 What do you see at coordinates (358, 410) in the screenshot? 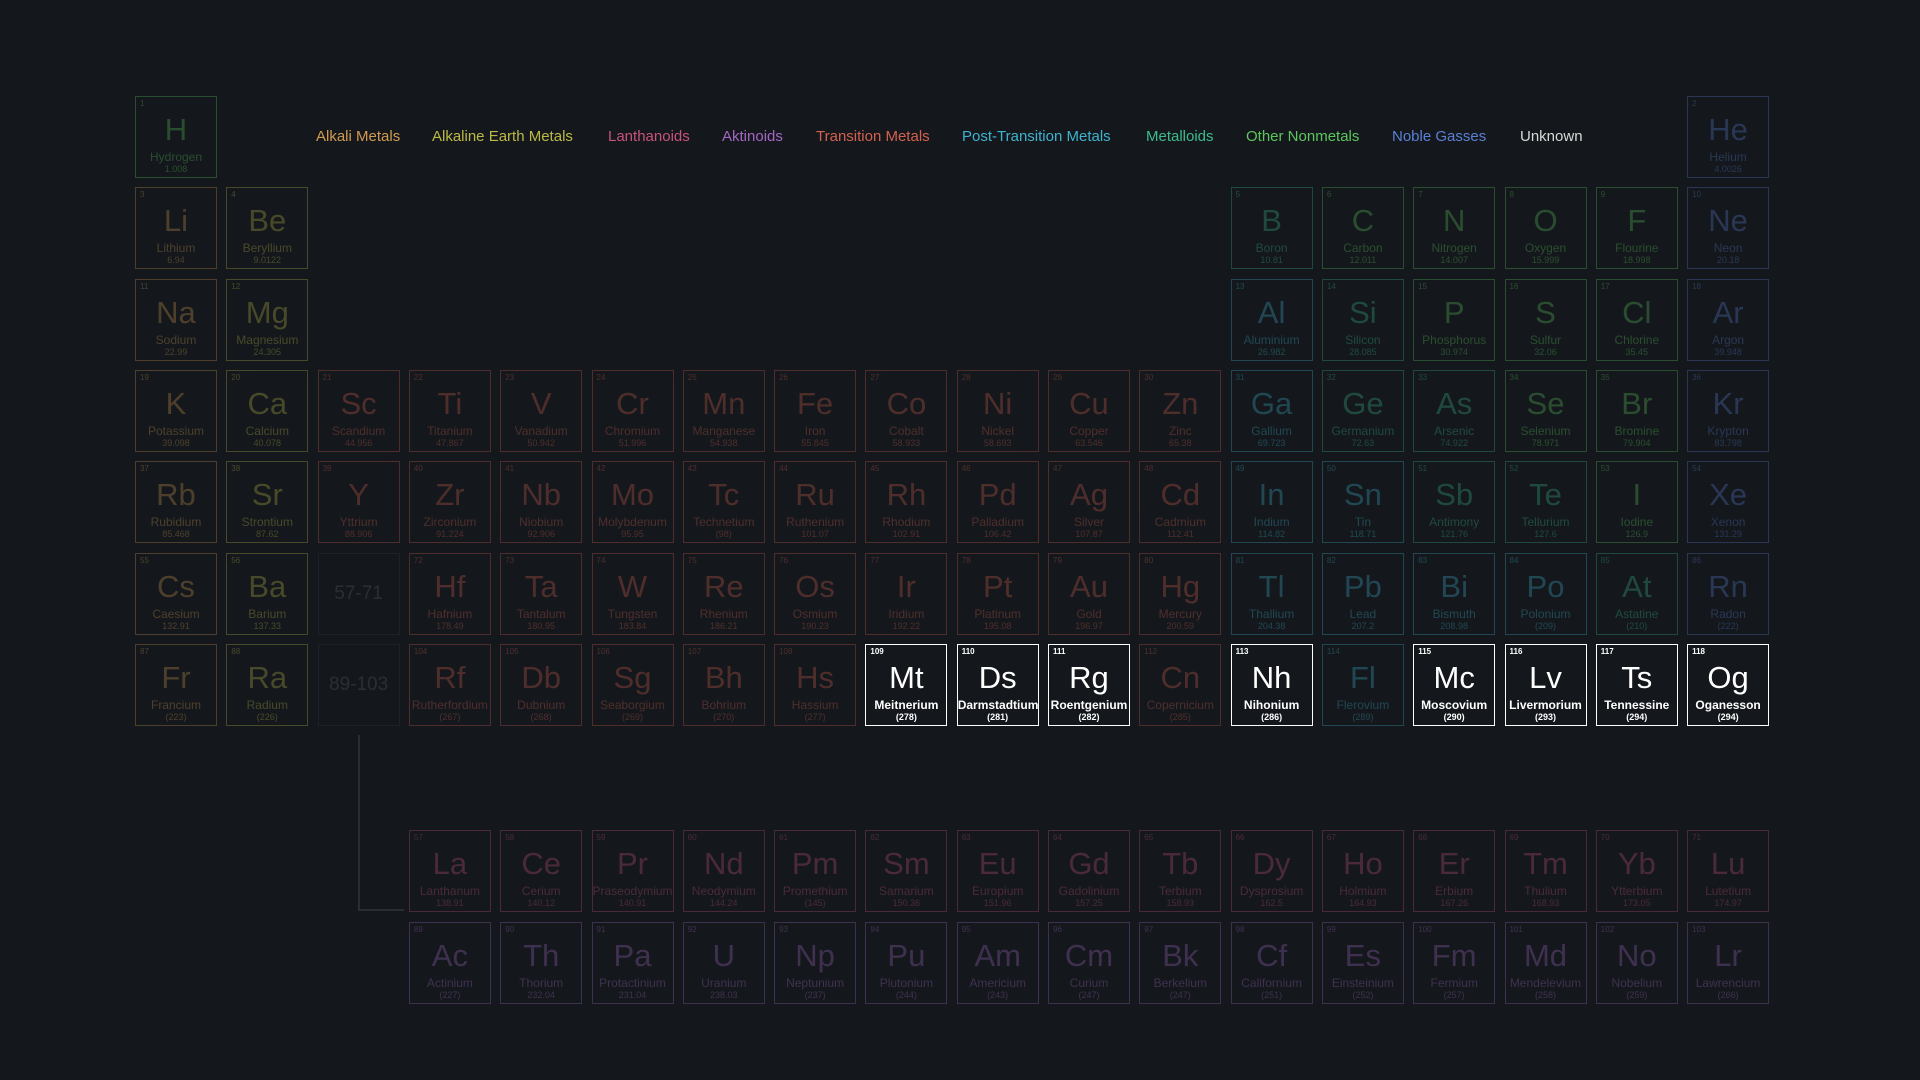
I see `element-scandium: 21 Sc Scandium 44.956` at bounding box center [358, 410].